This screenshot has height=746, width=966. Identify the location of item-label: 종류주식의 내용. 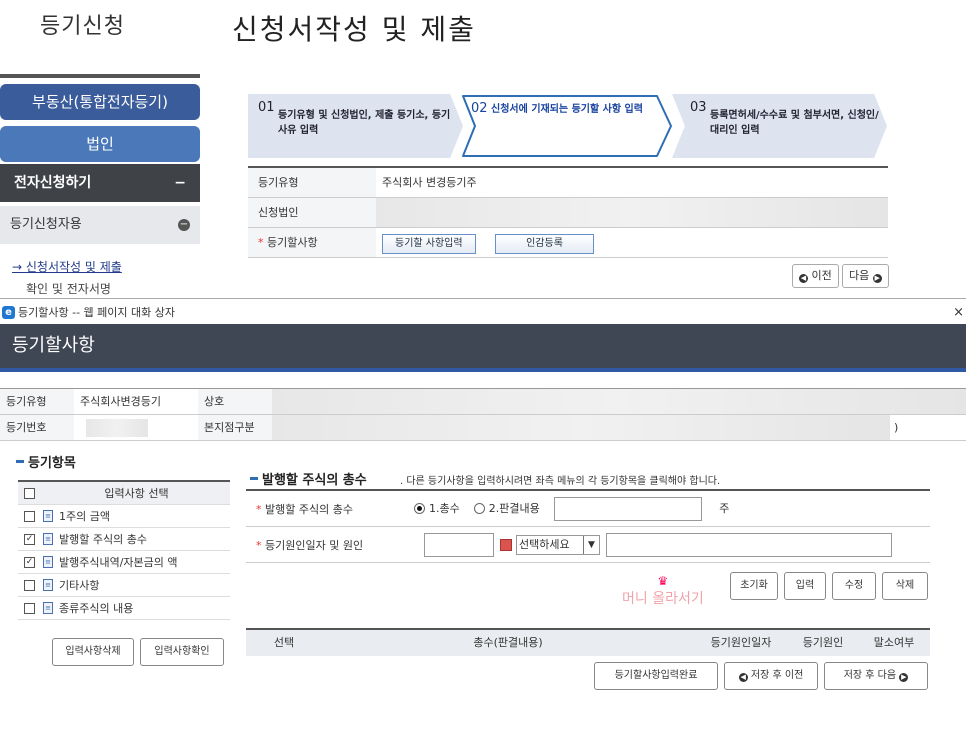
(96, 608).